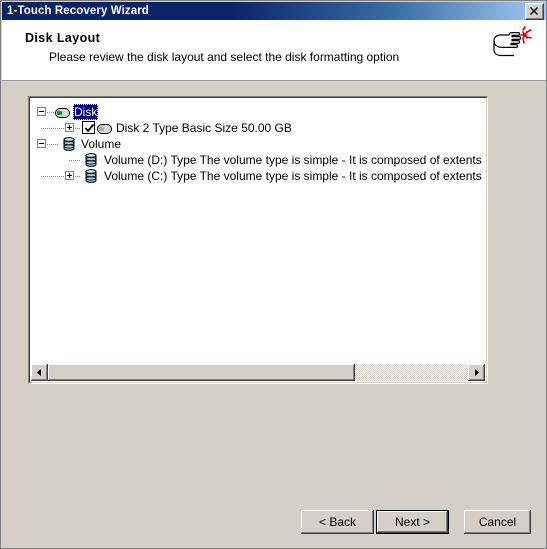  I want to click on scrollbar-track, so click(258, 372).